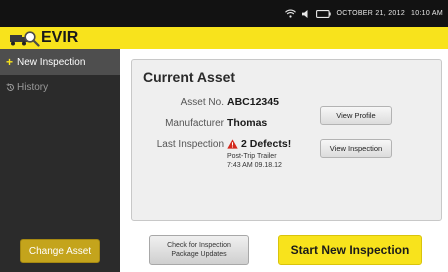 The height and width of the screenshot is (272, 448). I want to click on status-indicators: OCTOBER 21, 2012 10:10 AM, so click(363, 13).